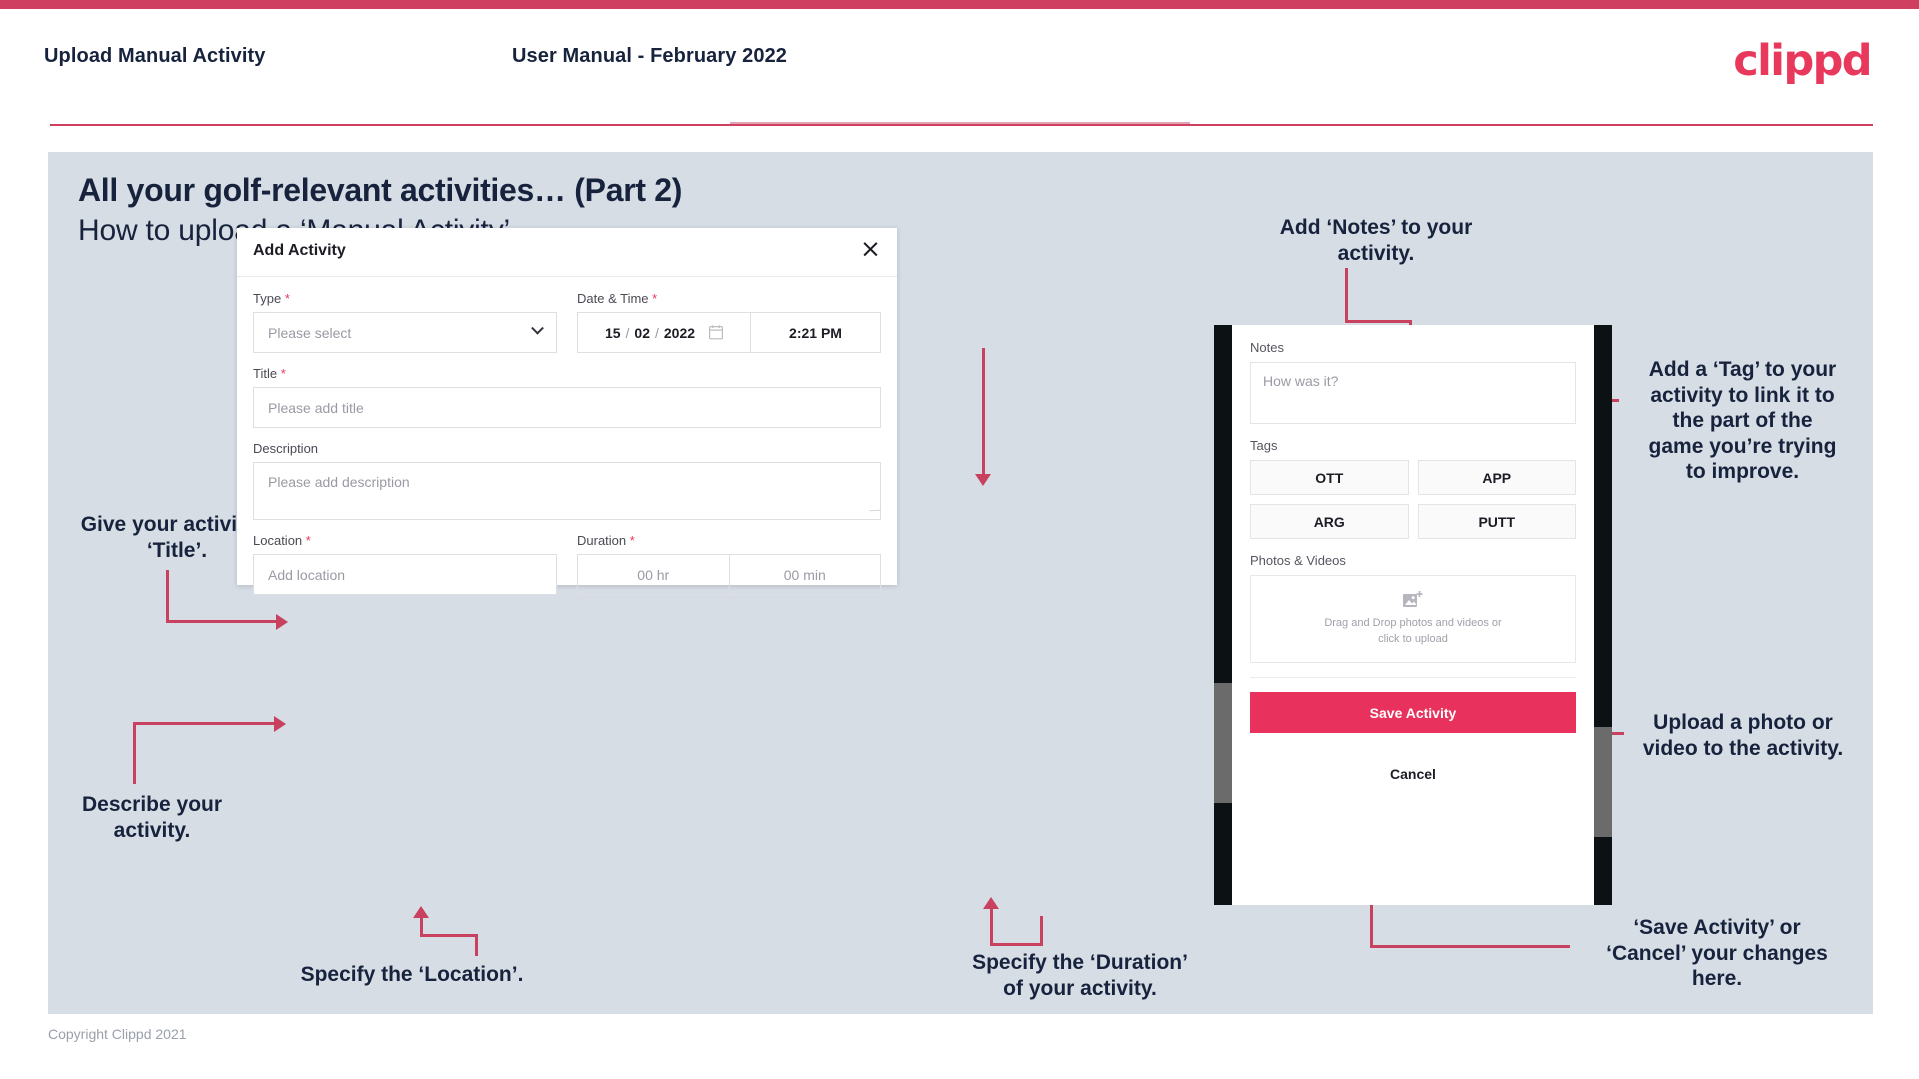 Image resolution: width=1919 pixels, height=1079 pixels. Describe the element at coordinates (567, 252) in the screenshot. I see `dialog-header: Add Activity ×` at that location.